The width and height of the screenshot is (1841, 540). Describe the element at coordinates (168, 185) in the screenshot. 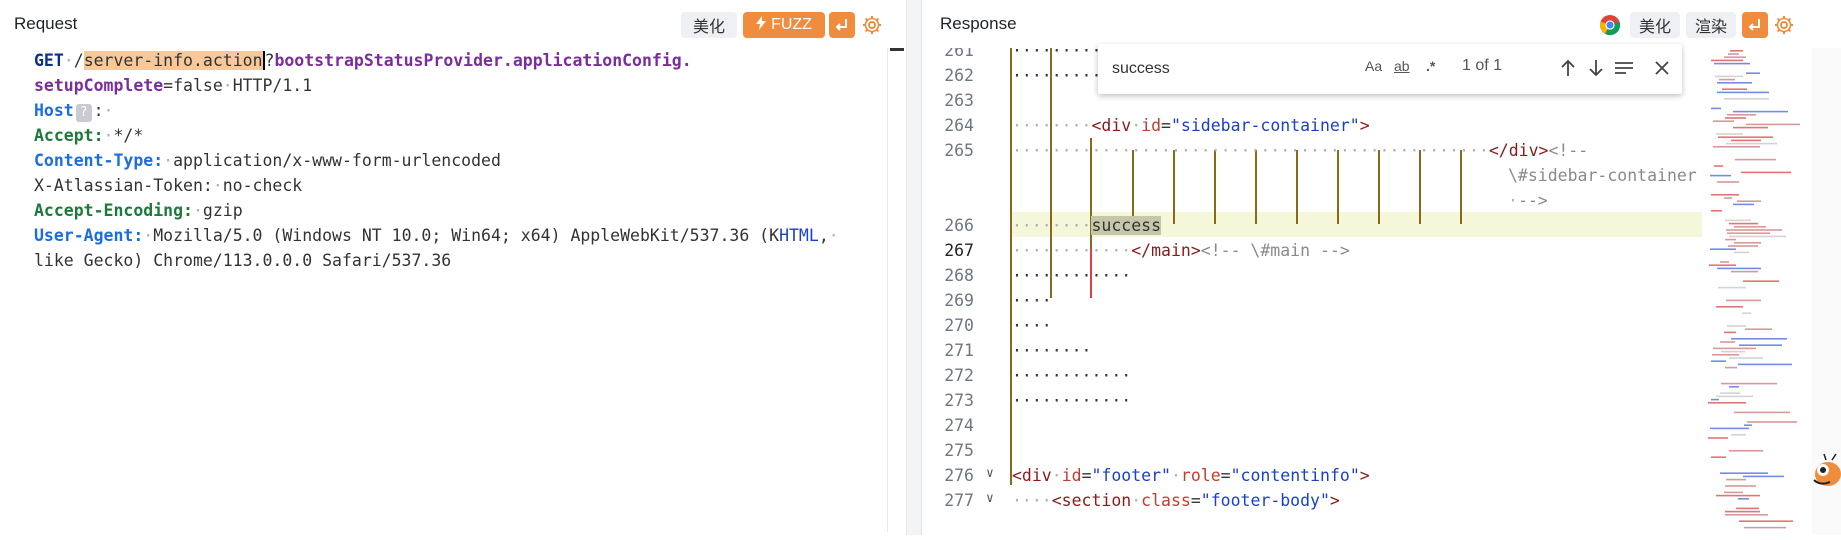

I see `atlassian-token-header-line: X-Atlassian-Token:·no-check` at that location.